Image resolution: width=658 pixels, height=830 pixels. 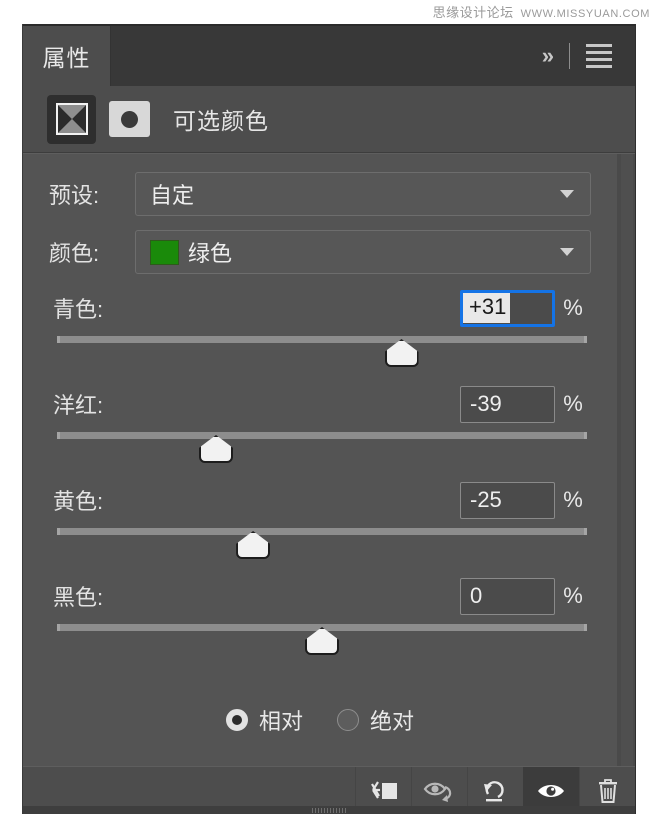 I want to click on slider-input-cyan: +31, so click(x=507, y=308).